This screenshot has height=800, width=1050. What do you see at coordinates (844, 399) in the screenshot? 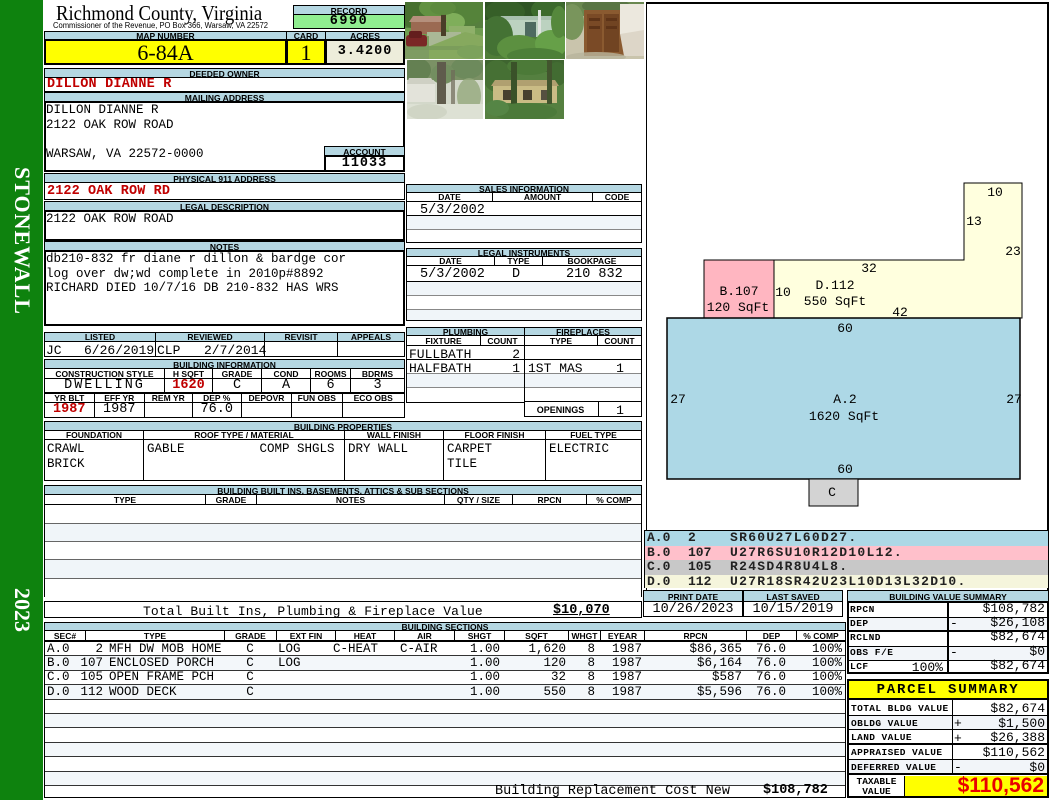
I see `svg-text: A.2` at bounding box center [844, 399].